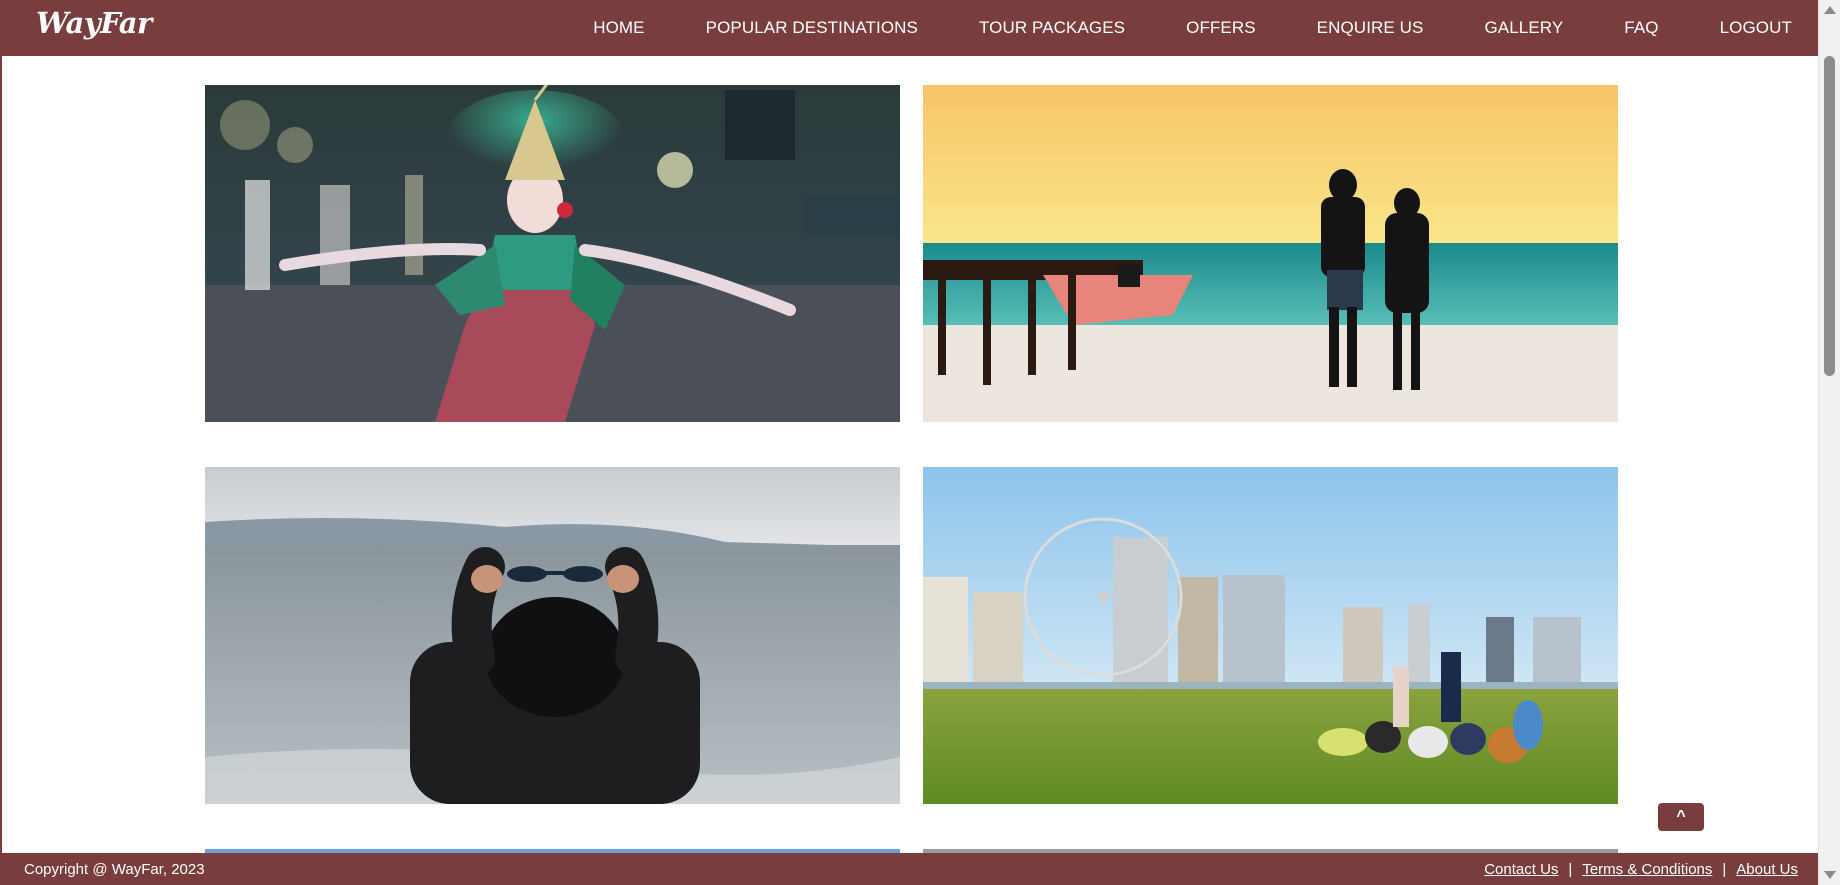  Describe the element at coordinates (1523, 28) in the screenshot. I see `nav-item-gallery: GALLERY` at that location.